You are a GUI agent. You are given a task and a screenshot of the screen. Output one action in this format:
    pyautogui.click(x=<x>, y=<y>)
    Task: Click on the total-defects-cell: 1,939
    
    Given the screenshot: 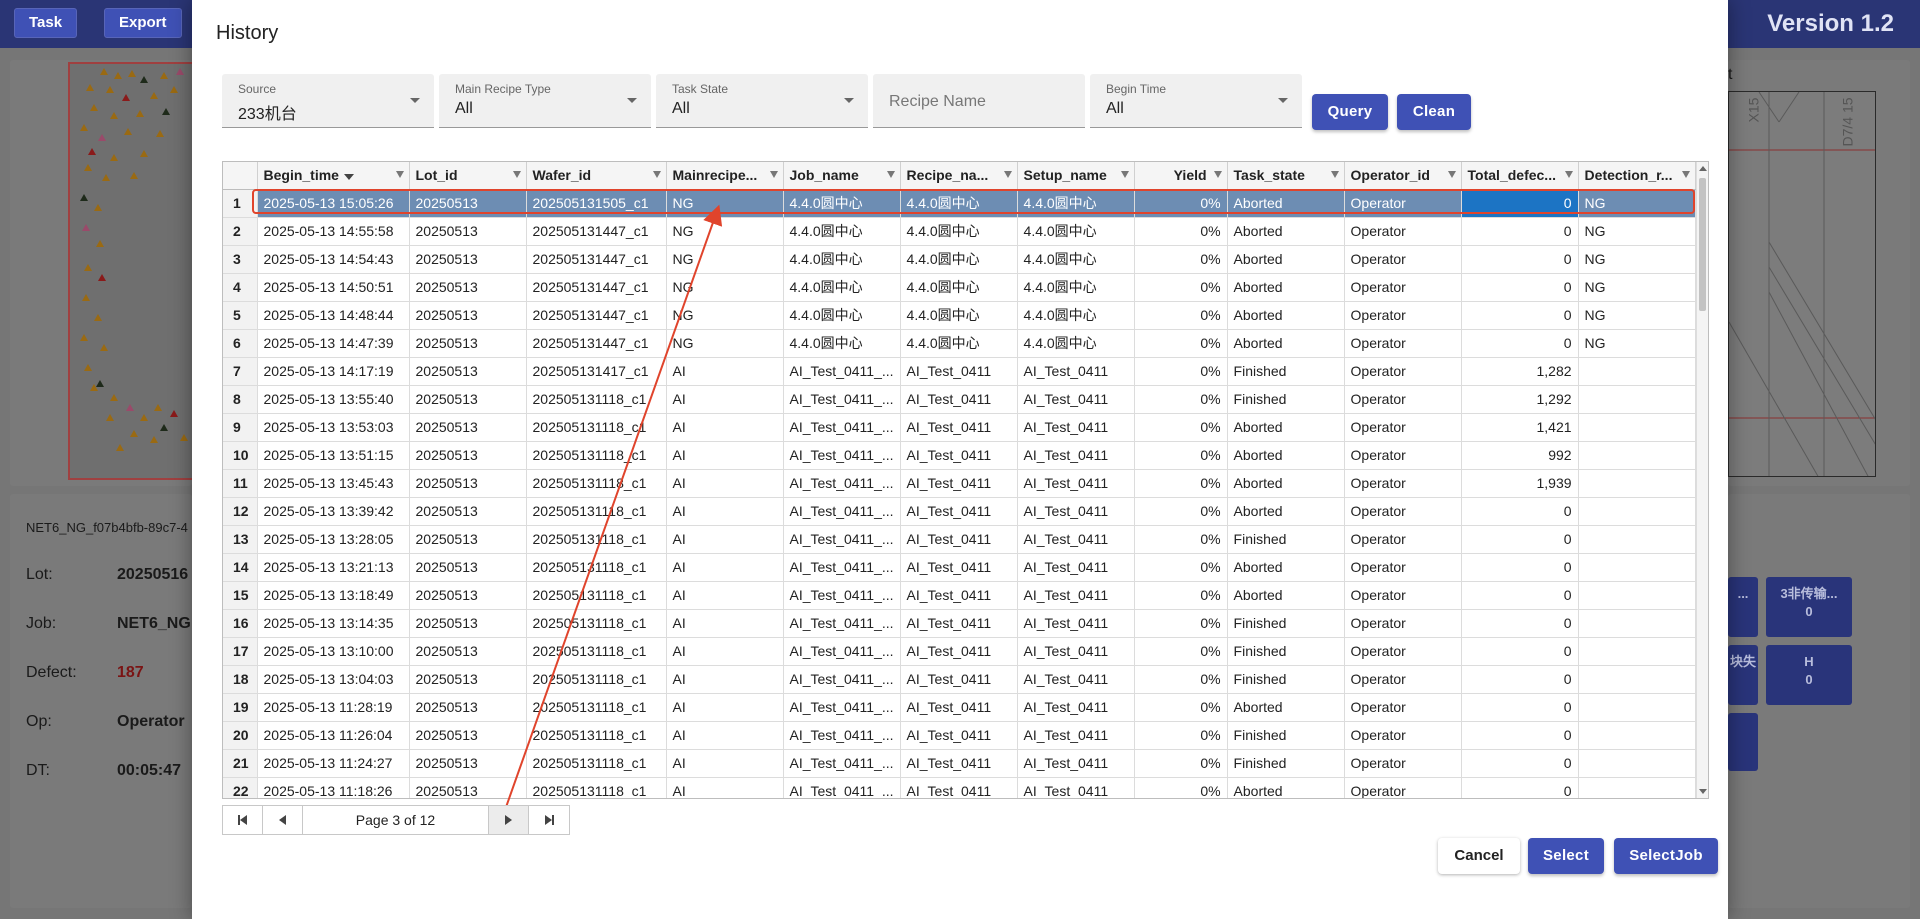 What is the action you would take?
    pyautogui.click(x=1520, y=483)
    